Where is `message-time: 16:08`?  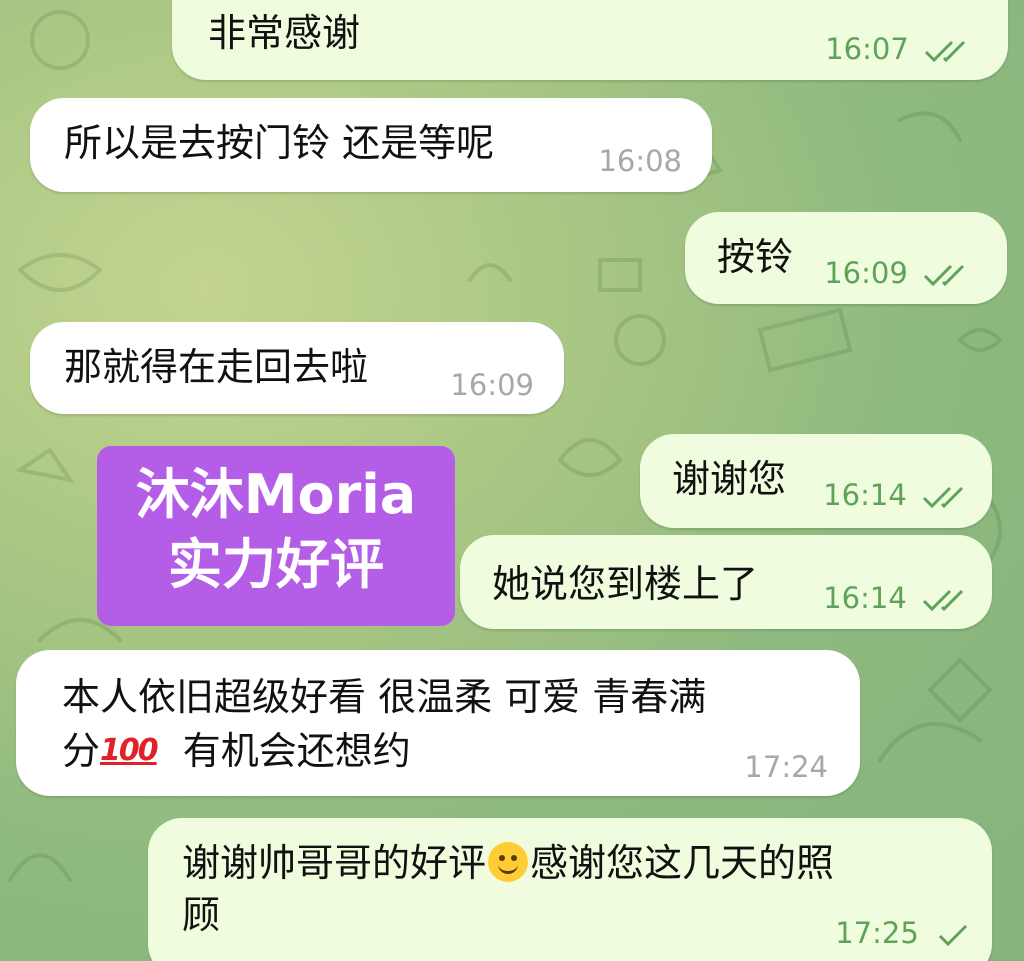 message-time: 16:08 is located at coordinates (640, 161).